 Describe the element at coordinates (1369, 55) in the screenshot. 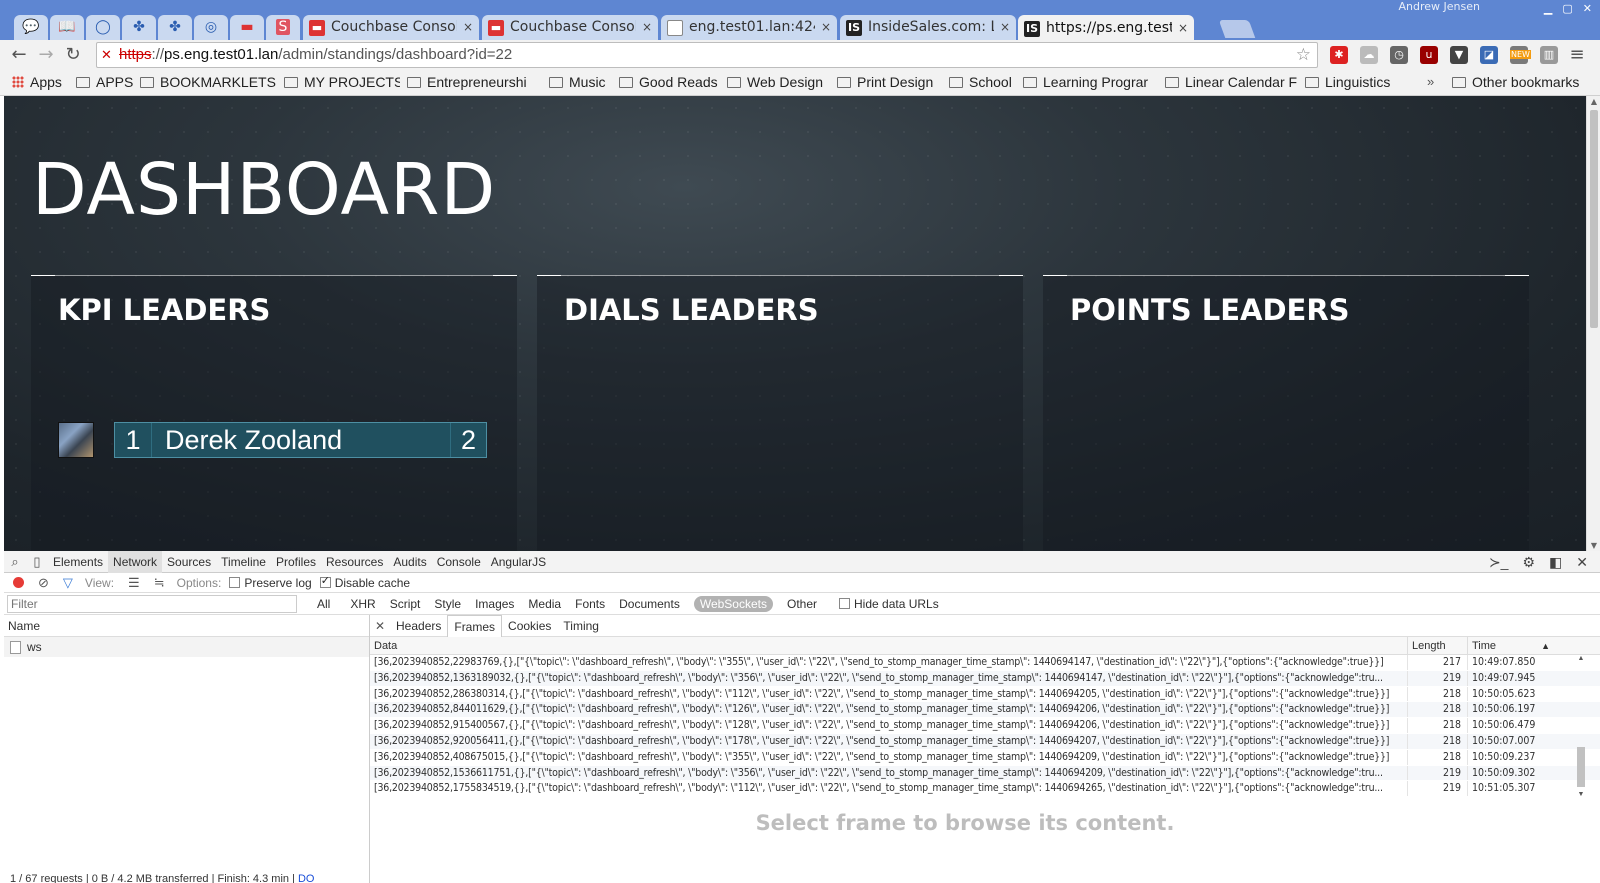

I see `extension-ghost-icon: ☁` at that location.